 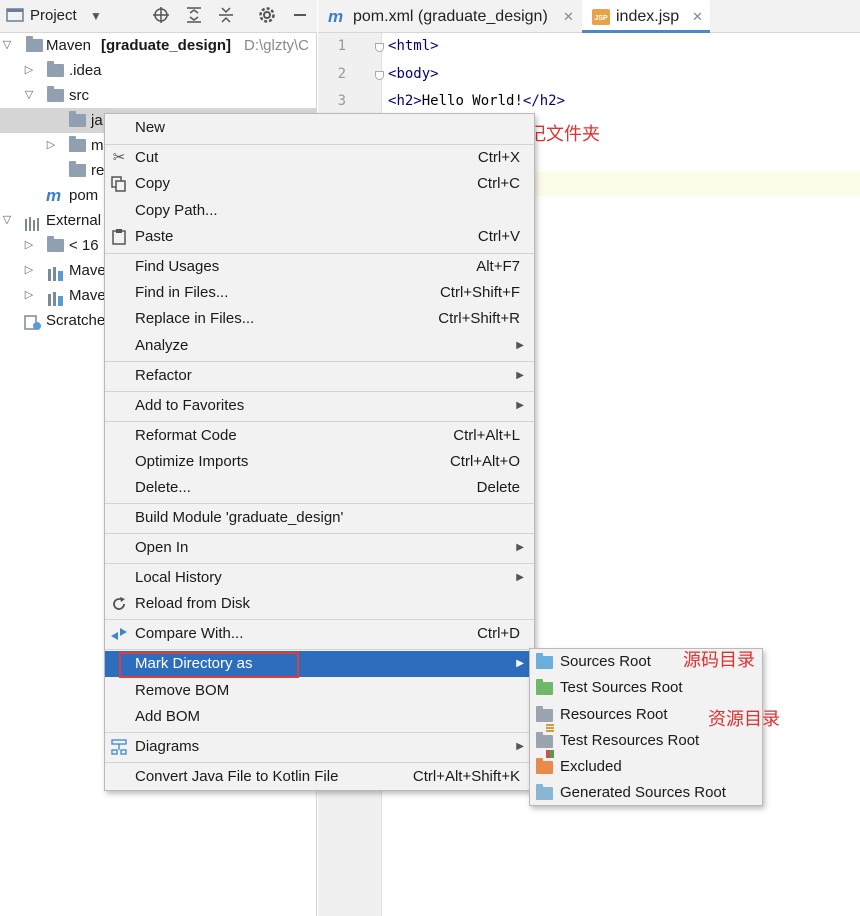 I want to click on menu-item-reformat-code: Reformat Code Ctrl+Alt+L, so click(x=319, y=436).